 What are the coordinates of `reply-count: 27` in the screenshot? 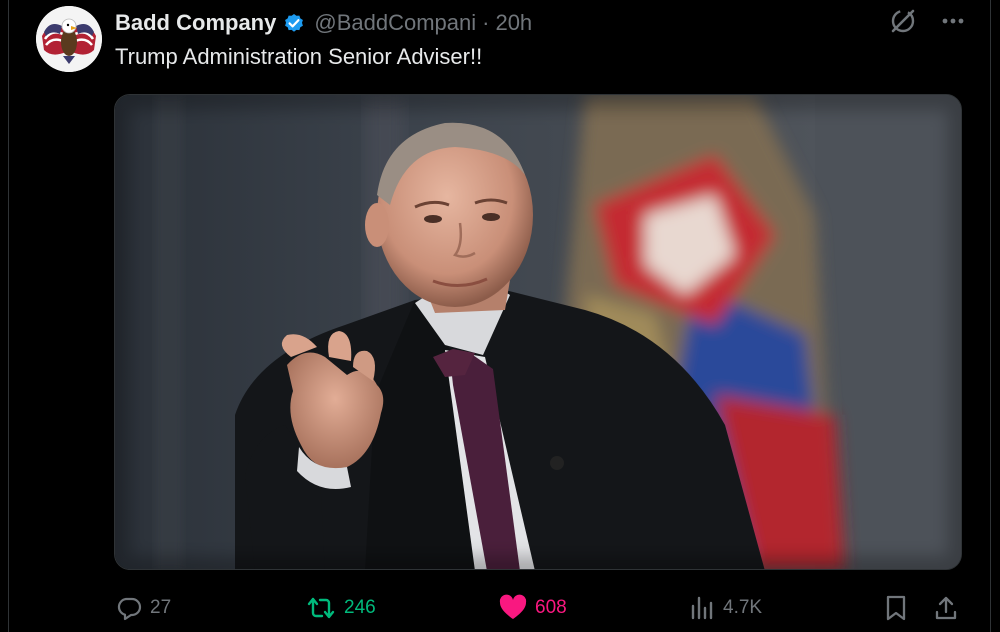 It's located at (161, 607).